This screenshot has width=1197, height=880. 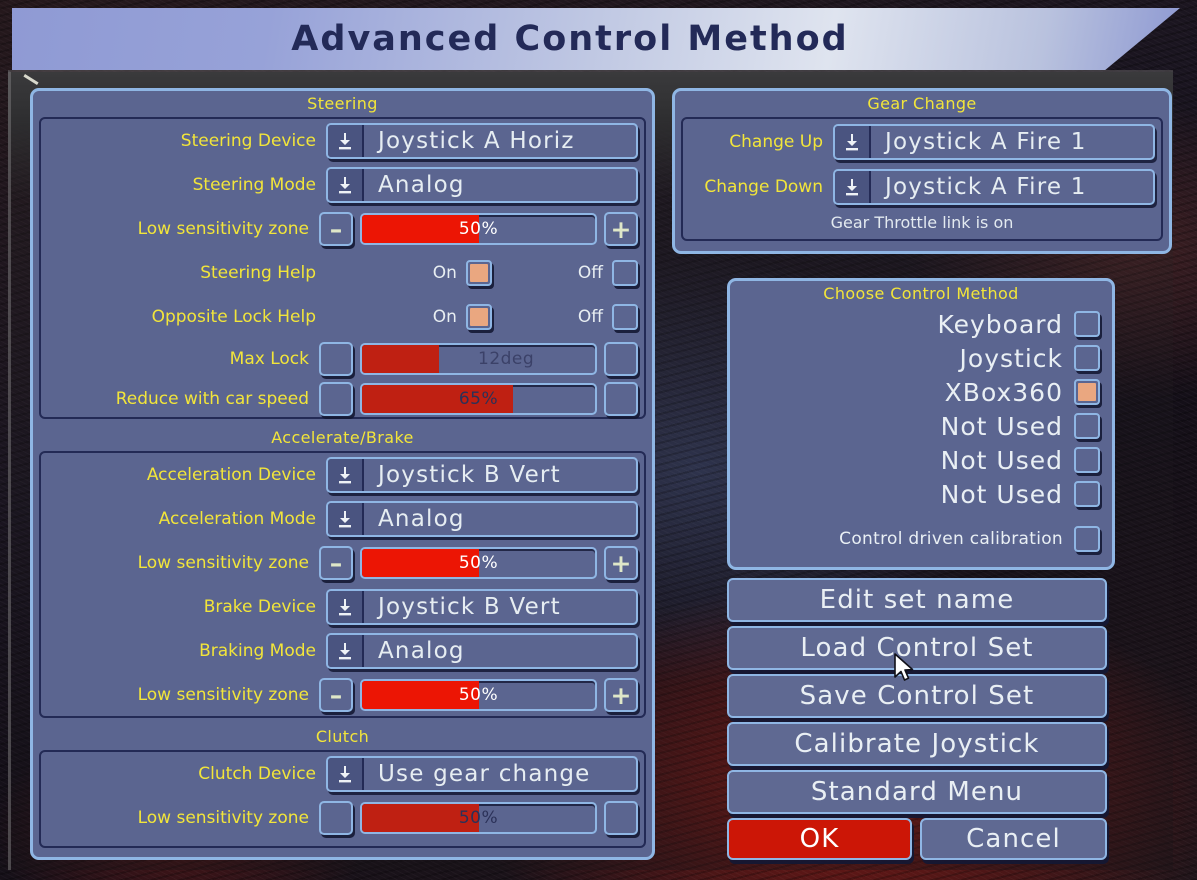 What do you see at coordinates (917, 648) in the screenshot?
I see `load-control-set-button: Load Control Set` at bounding box center [917, 648].